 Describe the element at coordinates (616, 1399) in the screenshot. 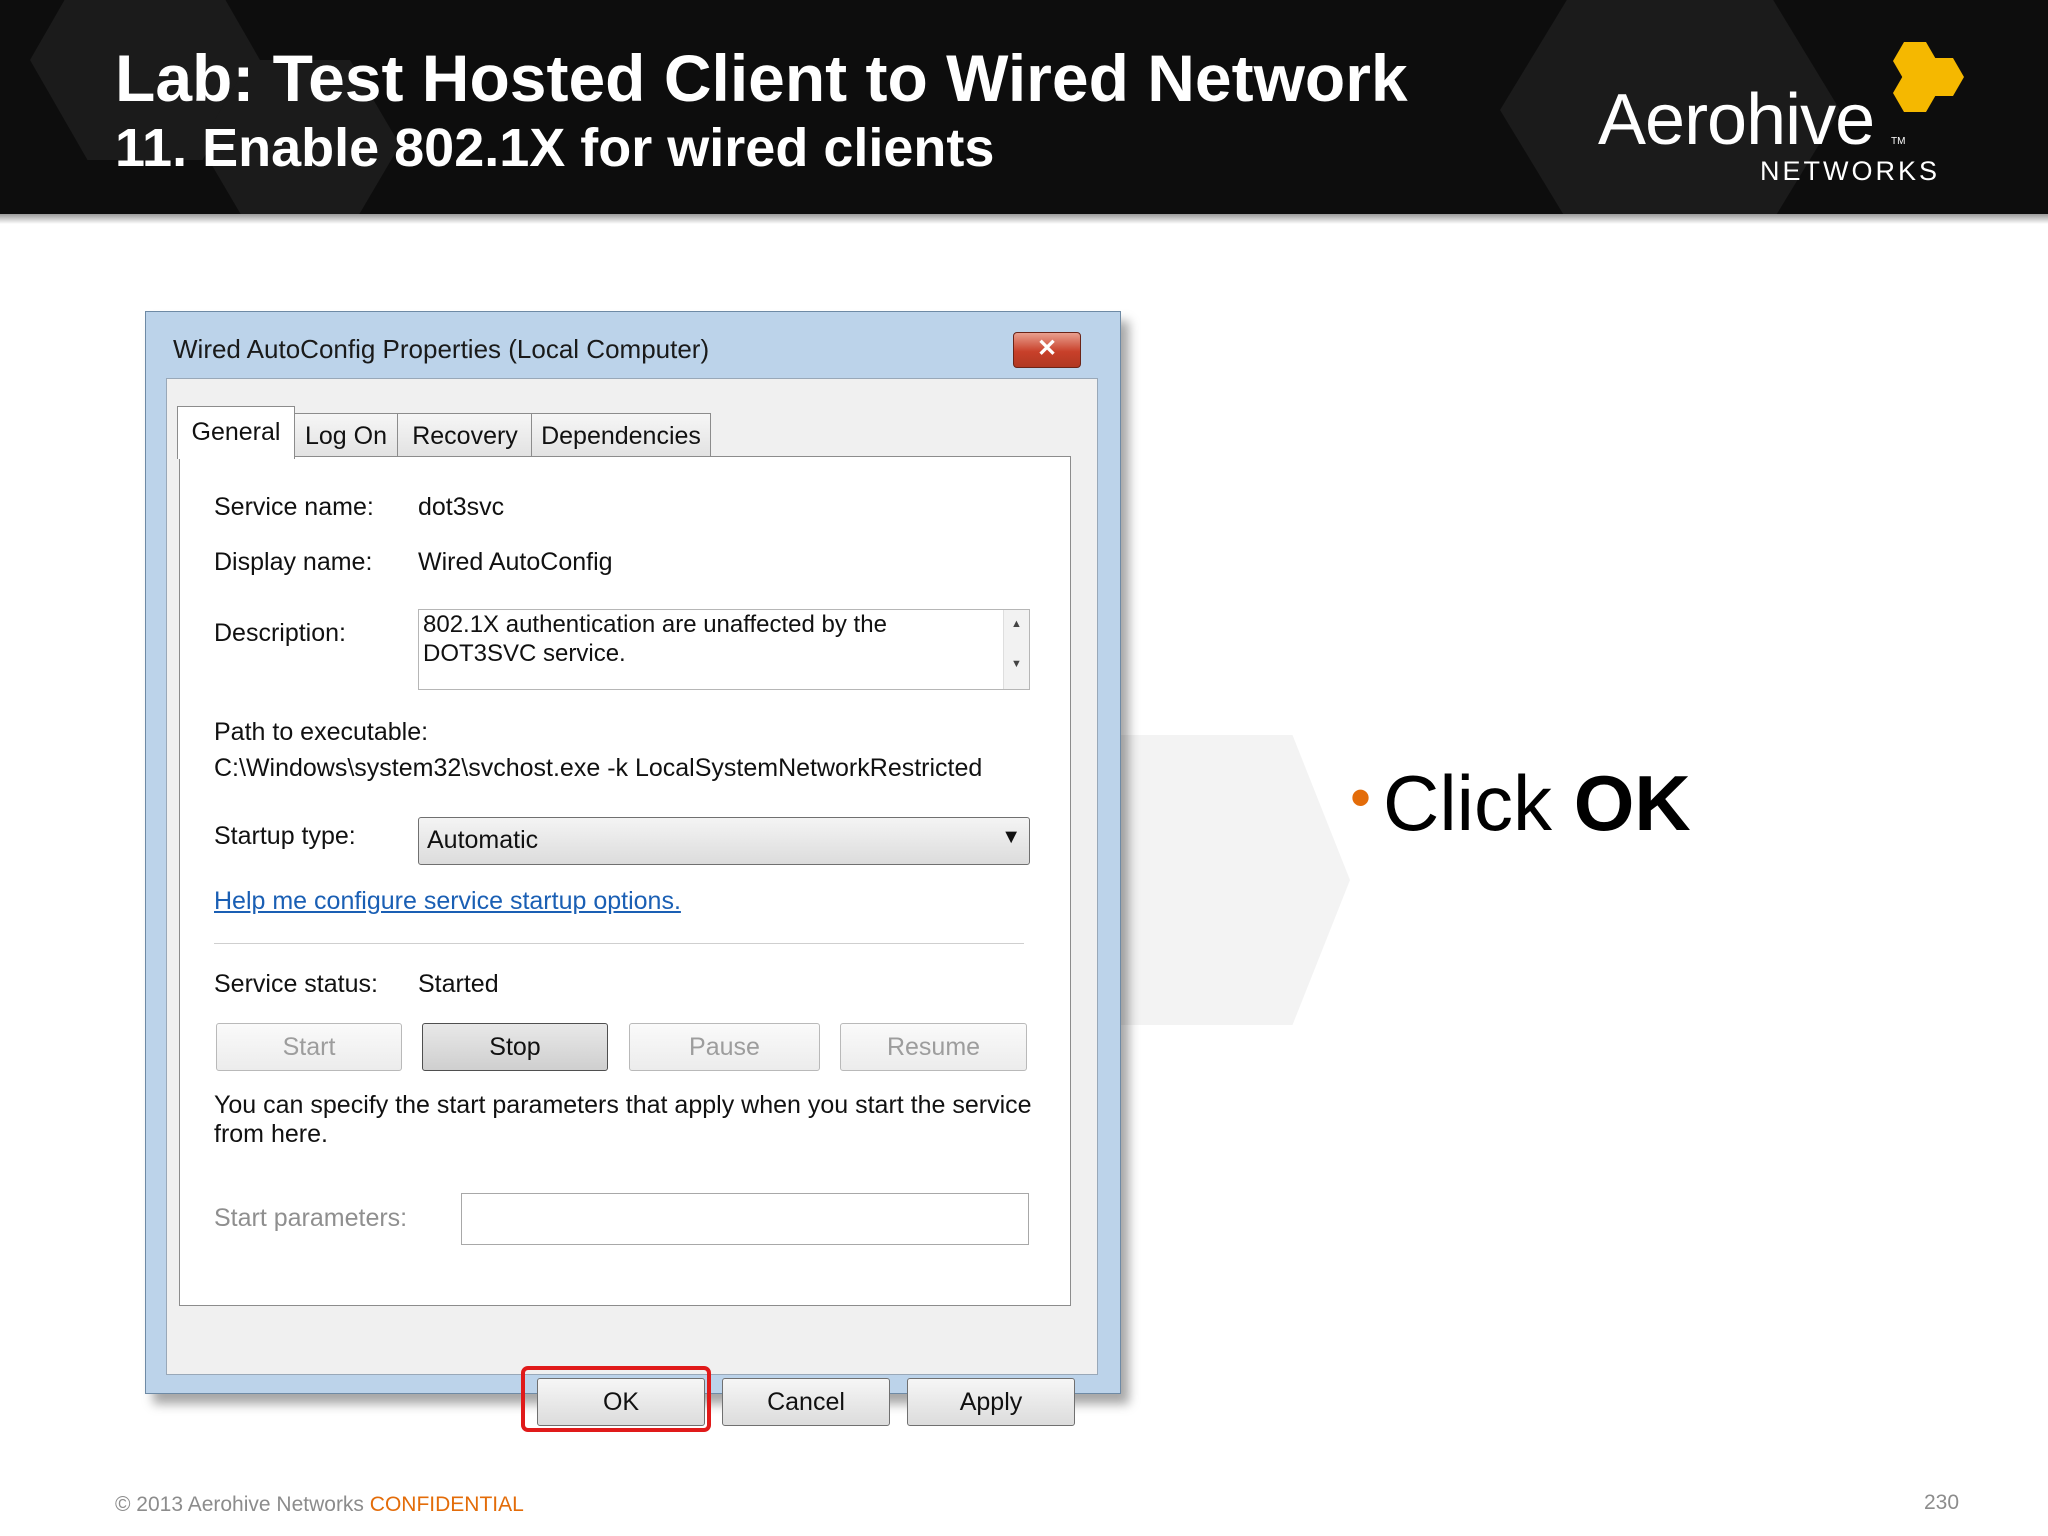

I see `ok-highlight-box` at that location.